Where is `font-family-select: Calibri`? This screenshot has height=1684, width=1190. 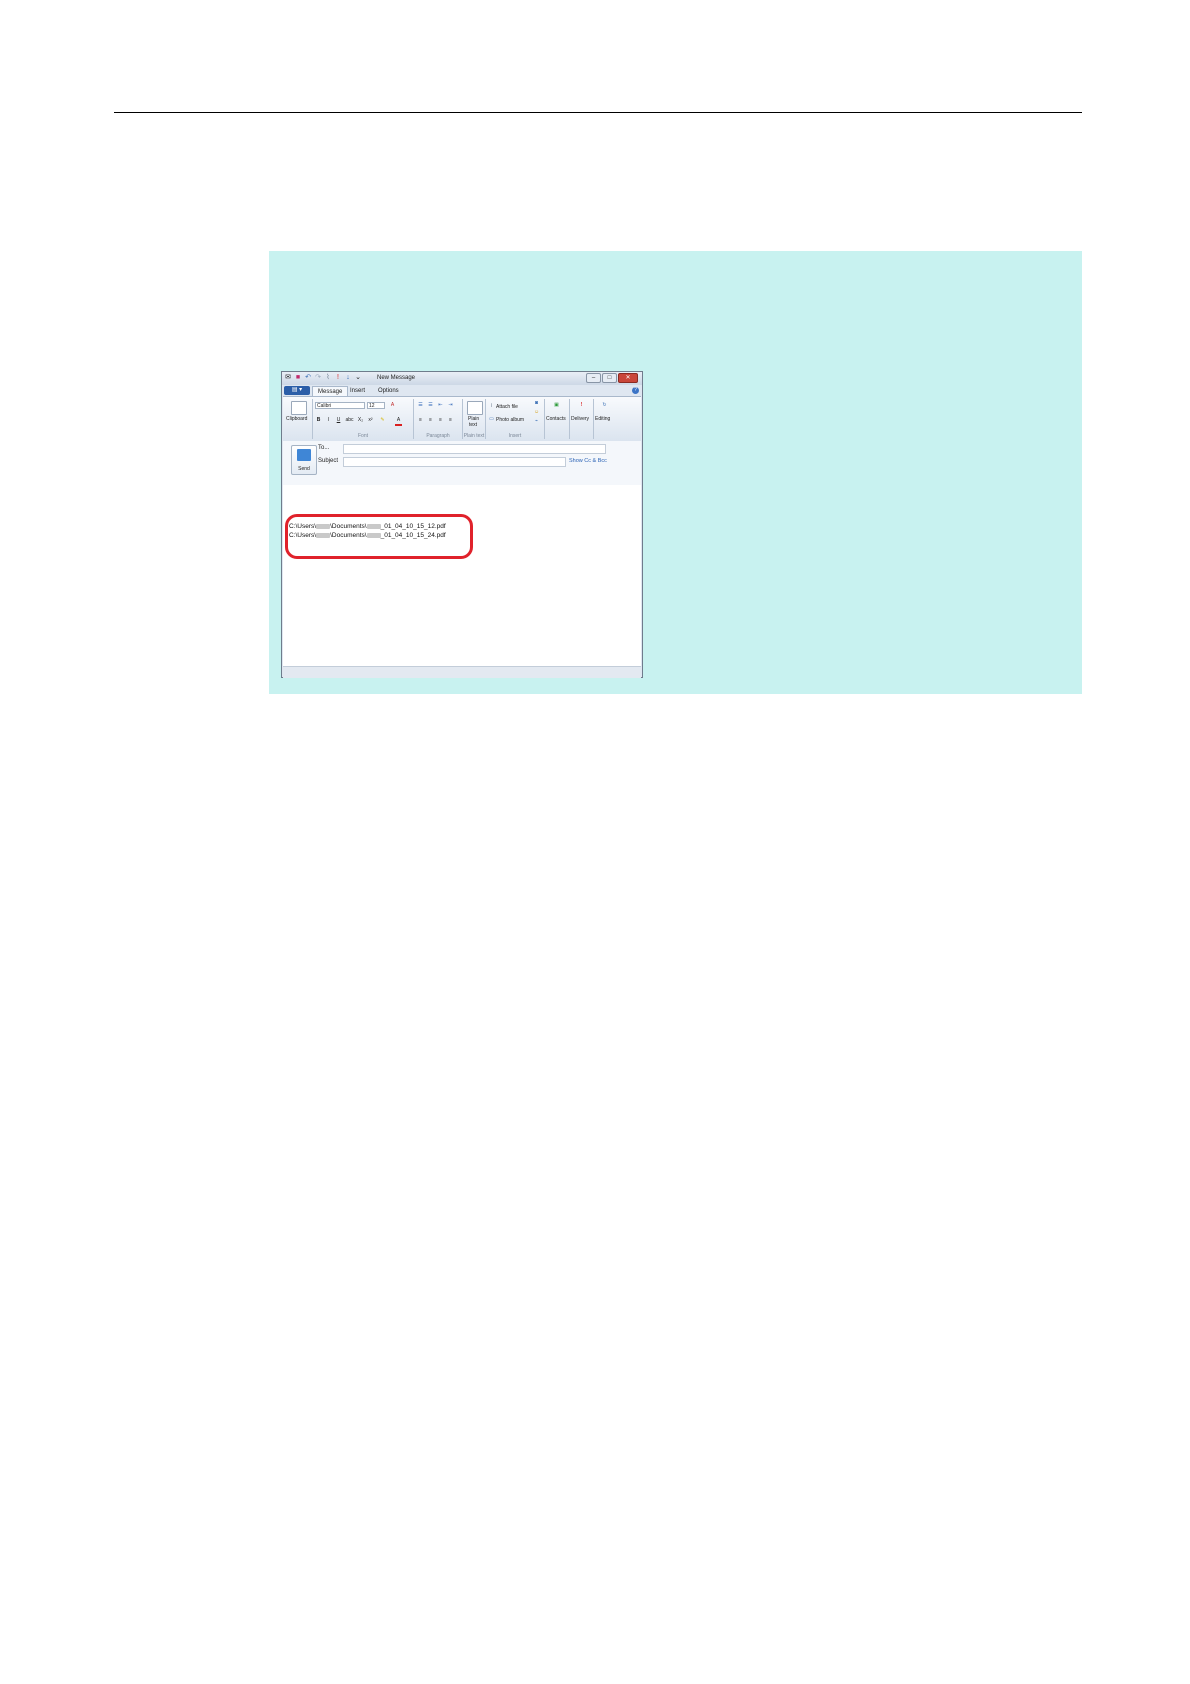 font-family-select: Calibri is located at coordinates (340, 405).